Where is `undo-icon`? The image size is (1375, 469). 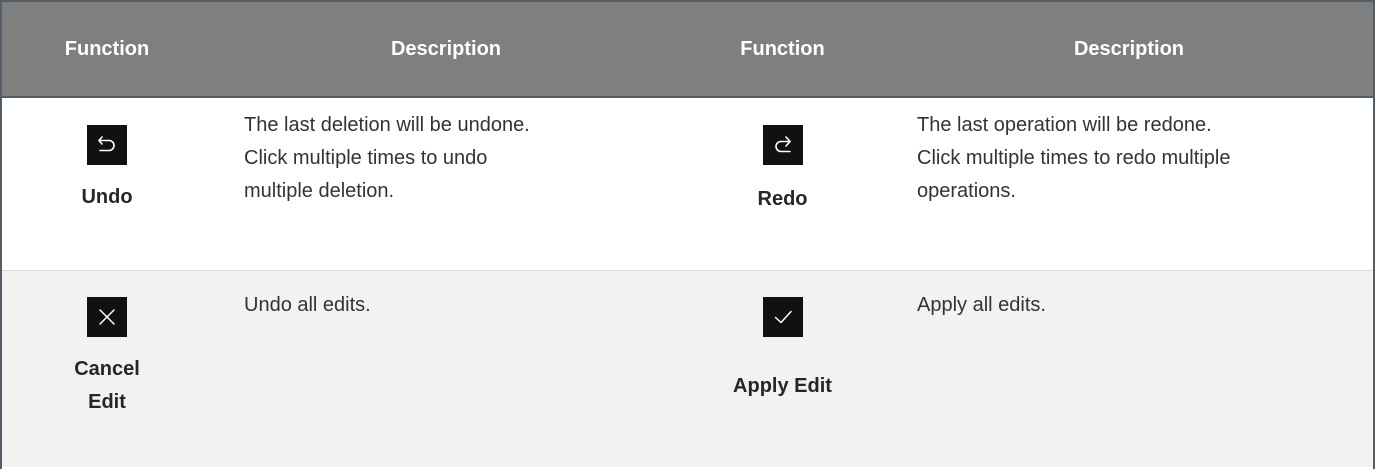
undo-icon is located at coordinates (107, 145).